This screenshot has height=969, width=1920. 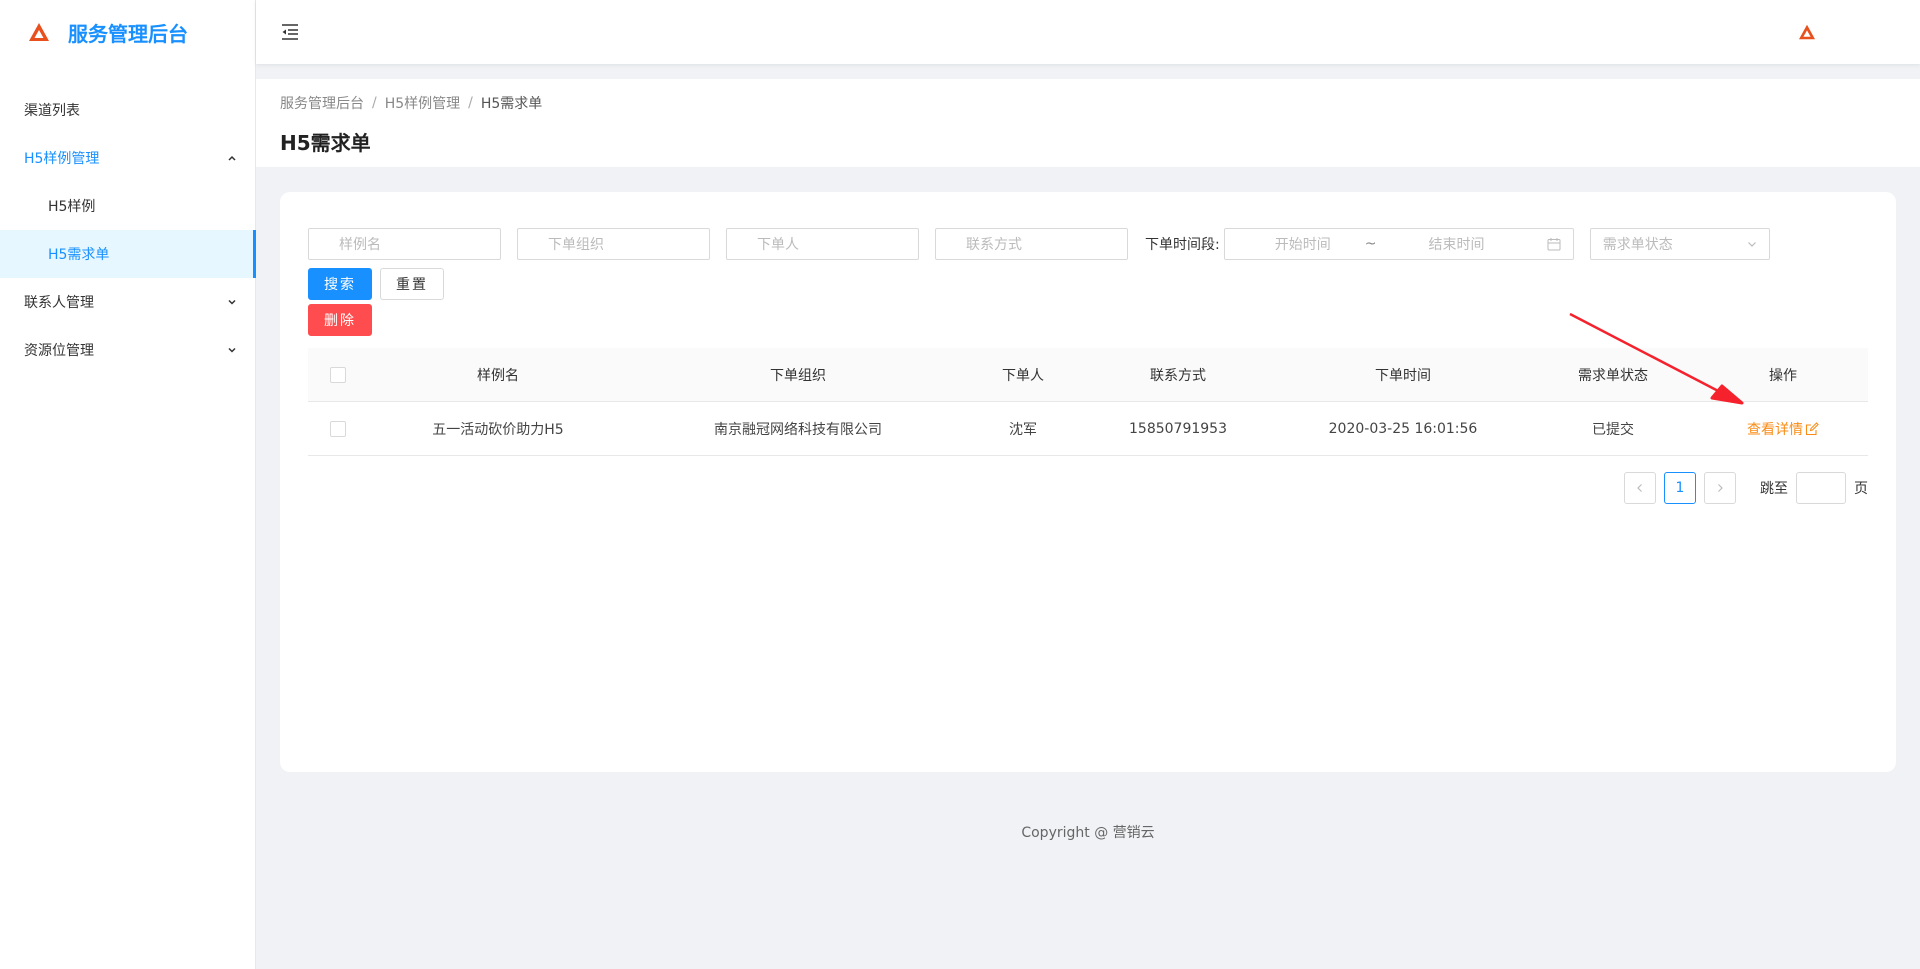 I want to click on view-details-label: 查看详情, so click(x=1775, y=429).